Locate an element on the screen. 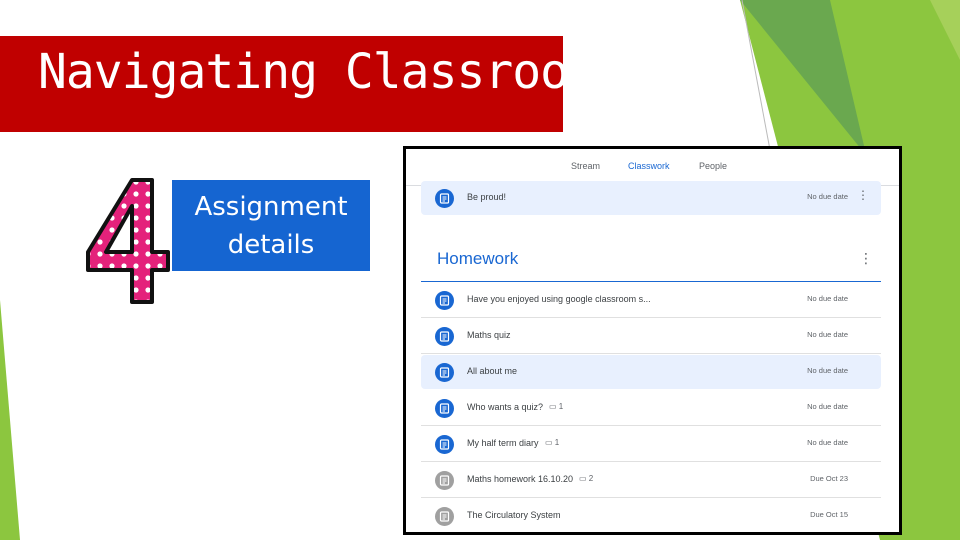  list-item: Who wants a quiz? ▭ 1 No due date is located at coordinates (651, 408).